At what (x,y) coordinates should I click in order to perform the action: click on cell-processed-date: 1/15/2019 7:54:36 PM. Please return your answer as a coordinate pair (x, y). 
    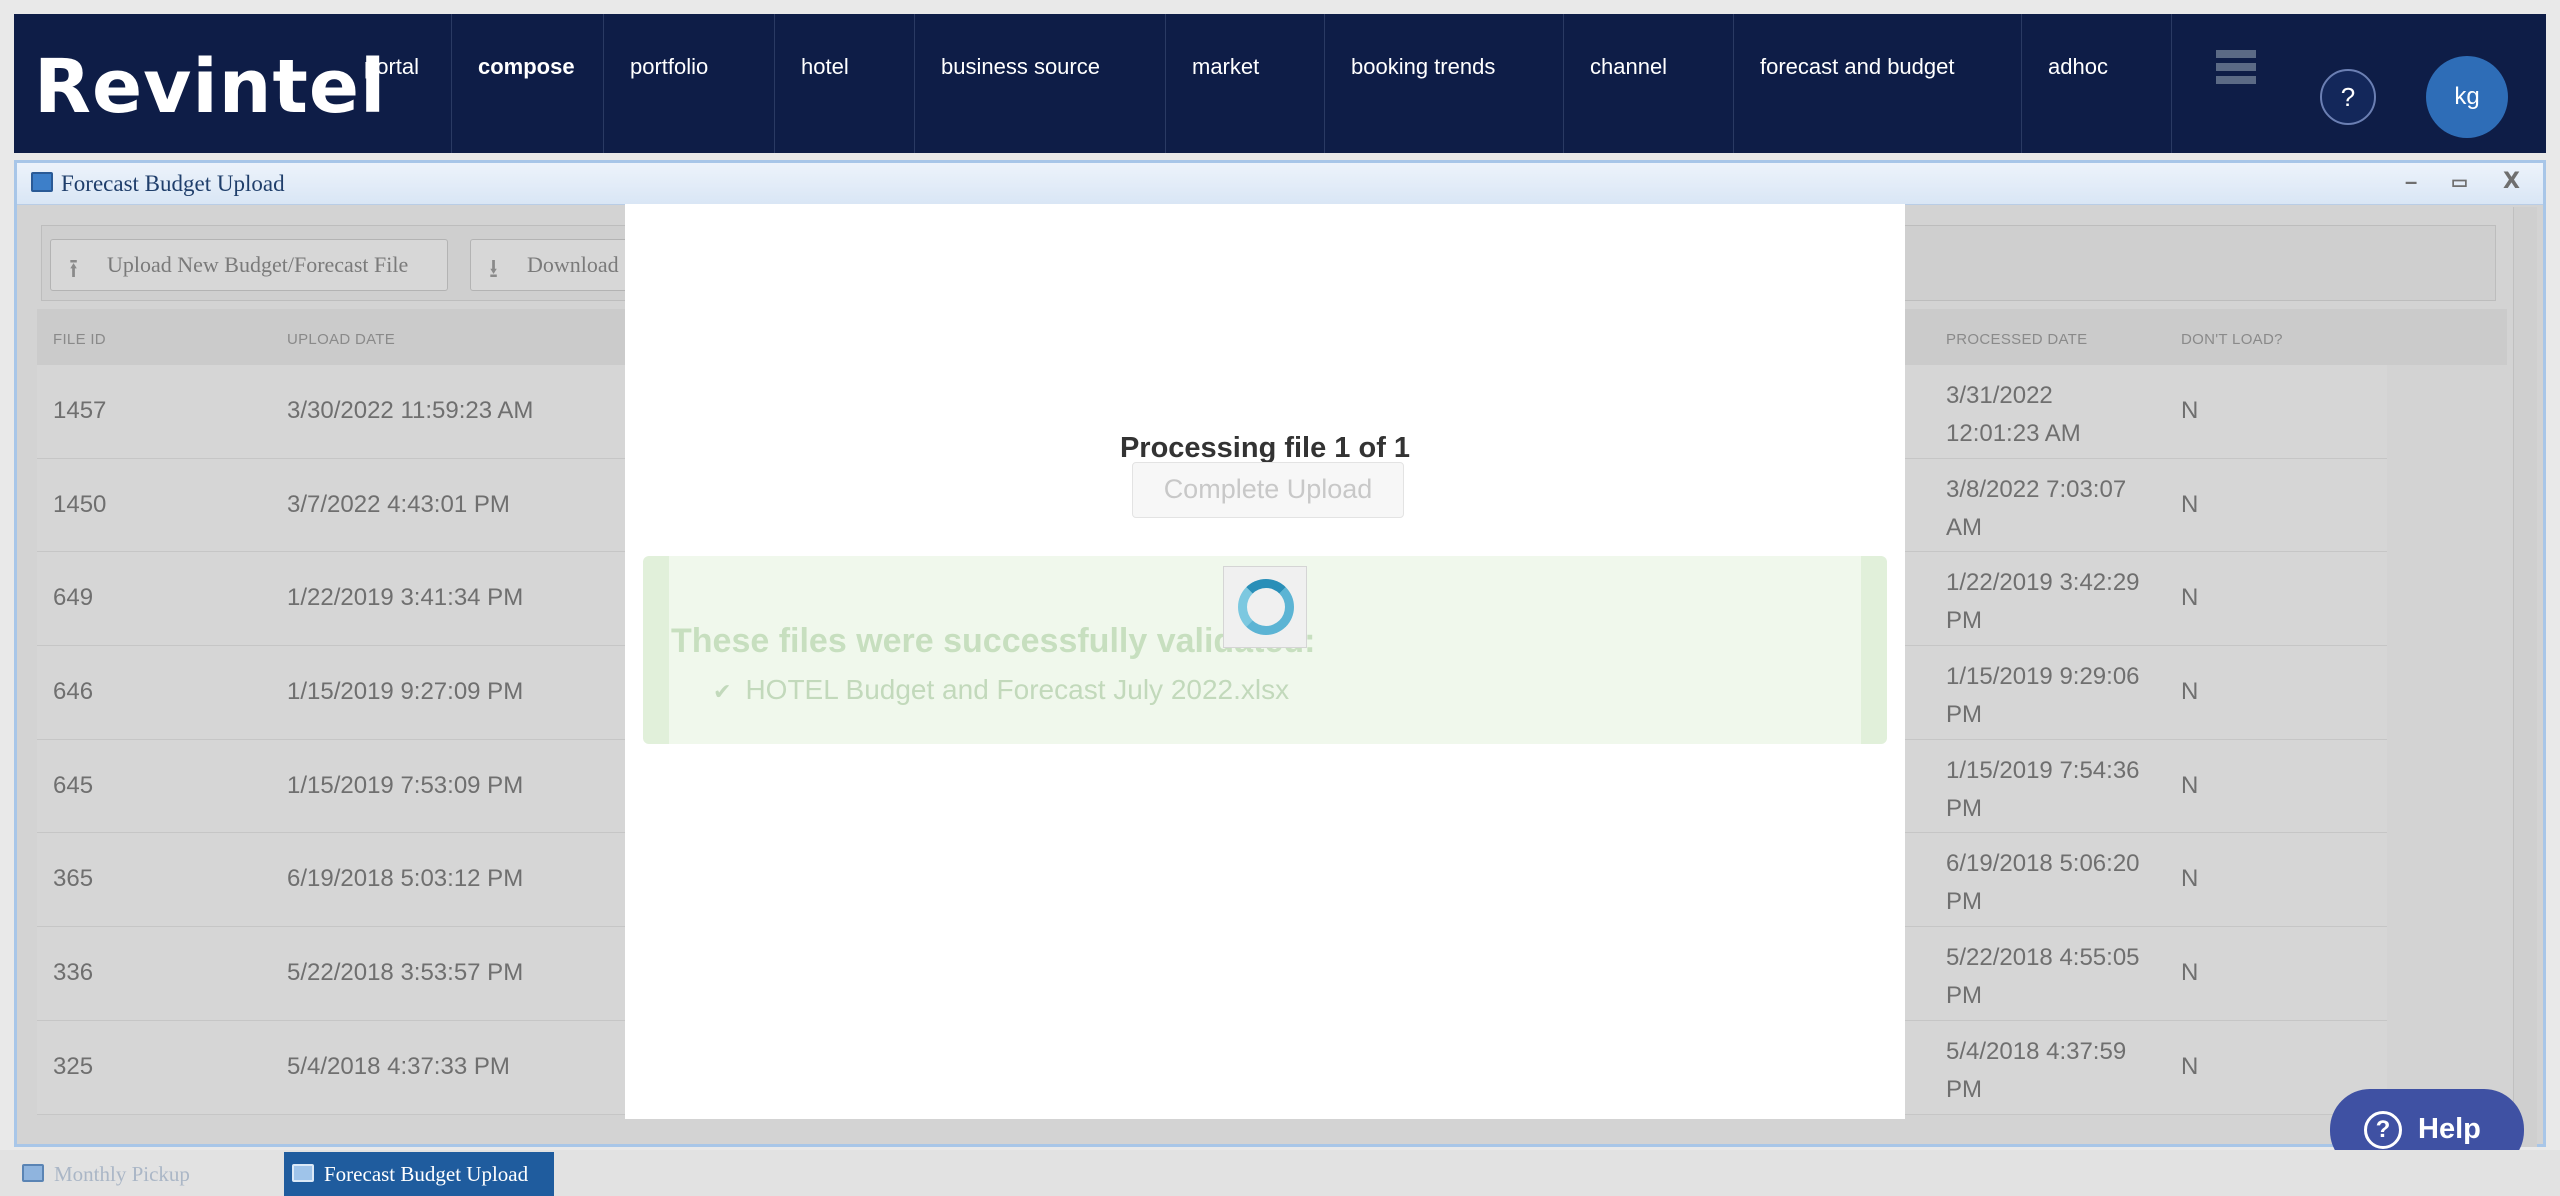
    Looking at the image, I should click on (2043, 789).